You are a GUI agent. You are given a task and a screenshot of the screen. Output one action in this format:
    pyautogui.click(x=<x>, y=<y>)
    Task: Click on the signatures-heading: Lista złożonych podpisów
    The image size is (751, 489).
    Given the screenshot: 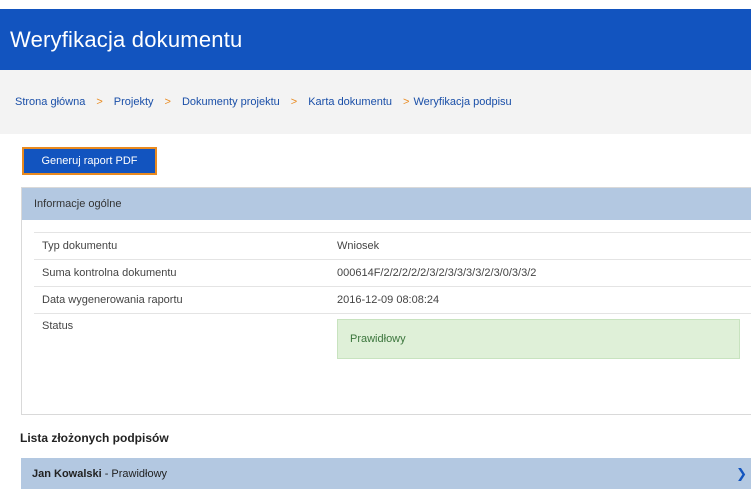 What is the action you would take?
    pyautogui.click(x=94, y=438)
    